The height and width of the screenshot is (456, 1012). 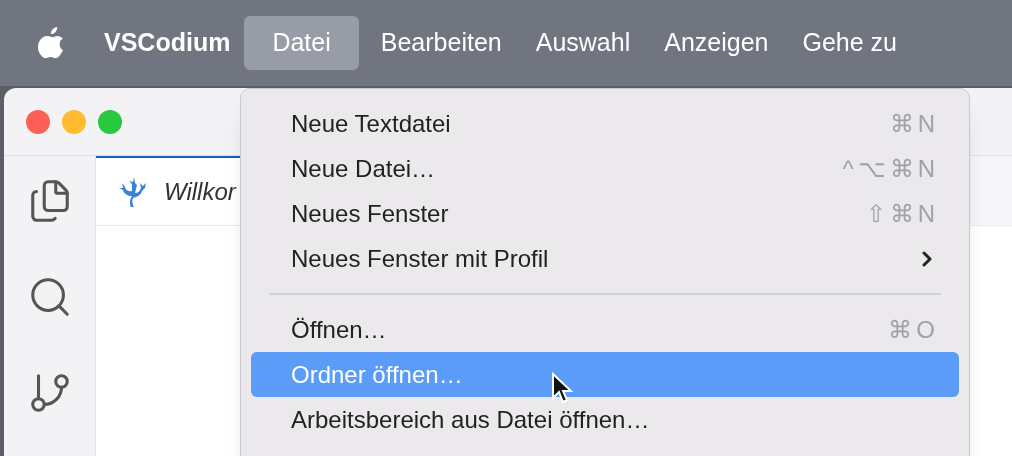 I want to click on menu-item: Öffnen… ⌘O, so click(x=605, y=329).